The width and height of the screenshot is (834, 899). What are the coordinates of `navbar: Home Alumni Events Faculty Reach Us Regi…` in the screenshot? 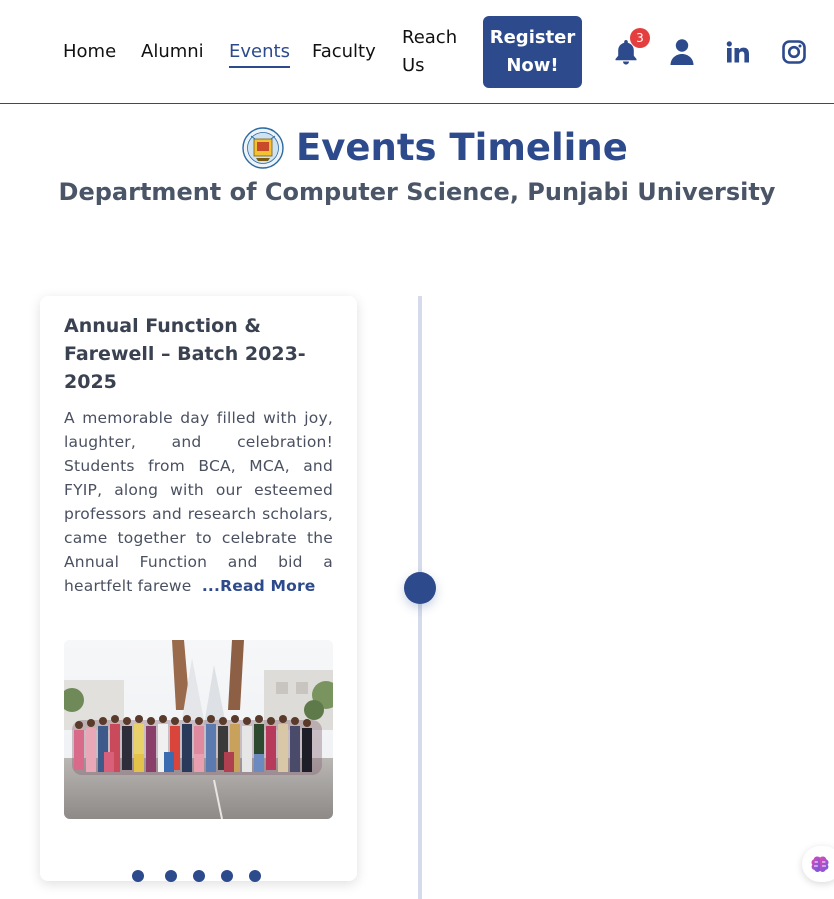 It's located at (417, 52).